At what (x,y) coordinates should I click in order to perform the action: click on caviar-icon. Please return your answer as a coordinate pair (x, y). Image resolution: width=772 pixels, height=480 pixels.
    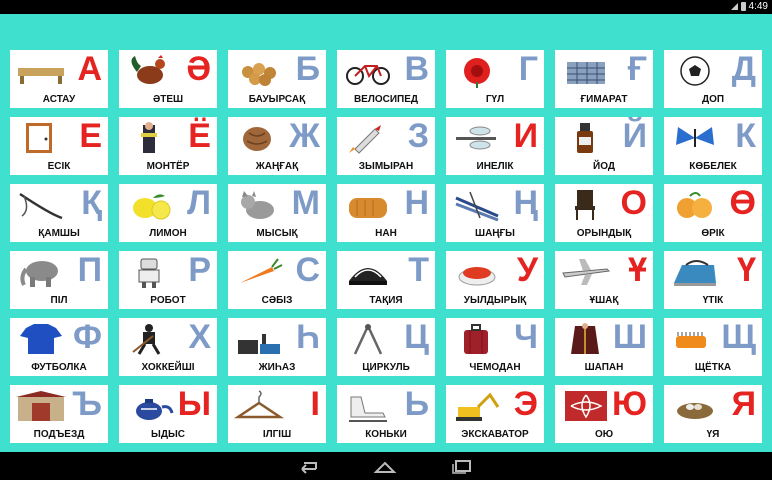
    Looking at the image, I should click on (477, 272).